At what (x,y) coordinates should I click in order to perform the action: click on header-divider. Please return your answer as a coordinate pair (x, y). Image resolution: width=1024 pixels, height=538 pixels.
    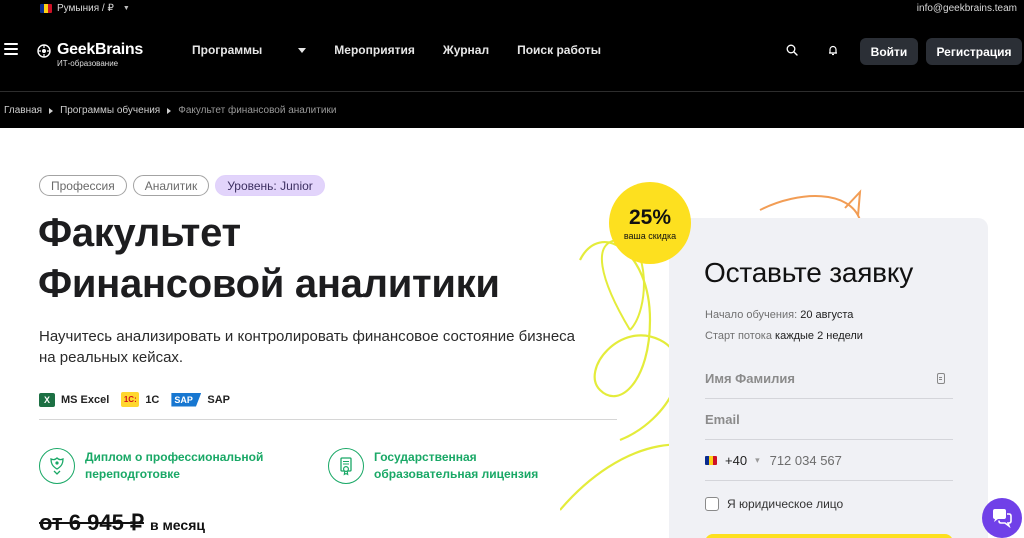
    Looking at the image, I should click on (512, 91).